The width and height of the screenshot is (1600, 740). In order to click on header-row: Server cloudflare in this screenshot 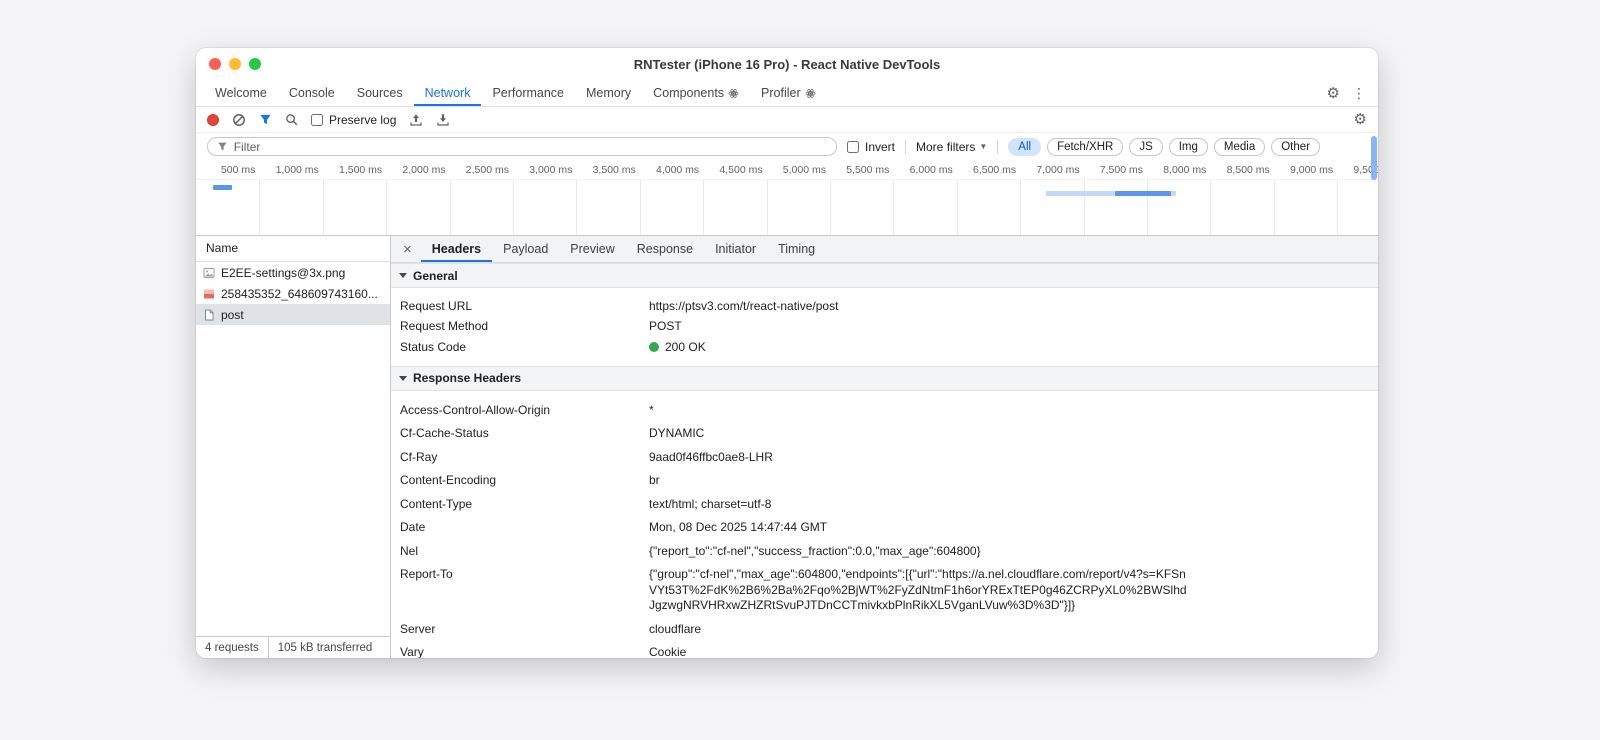, I will do `click(884, 630)`.